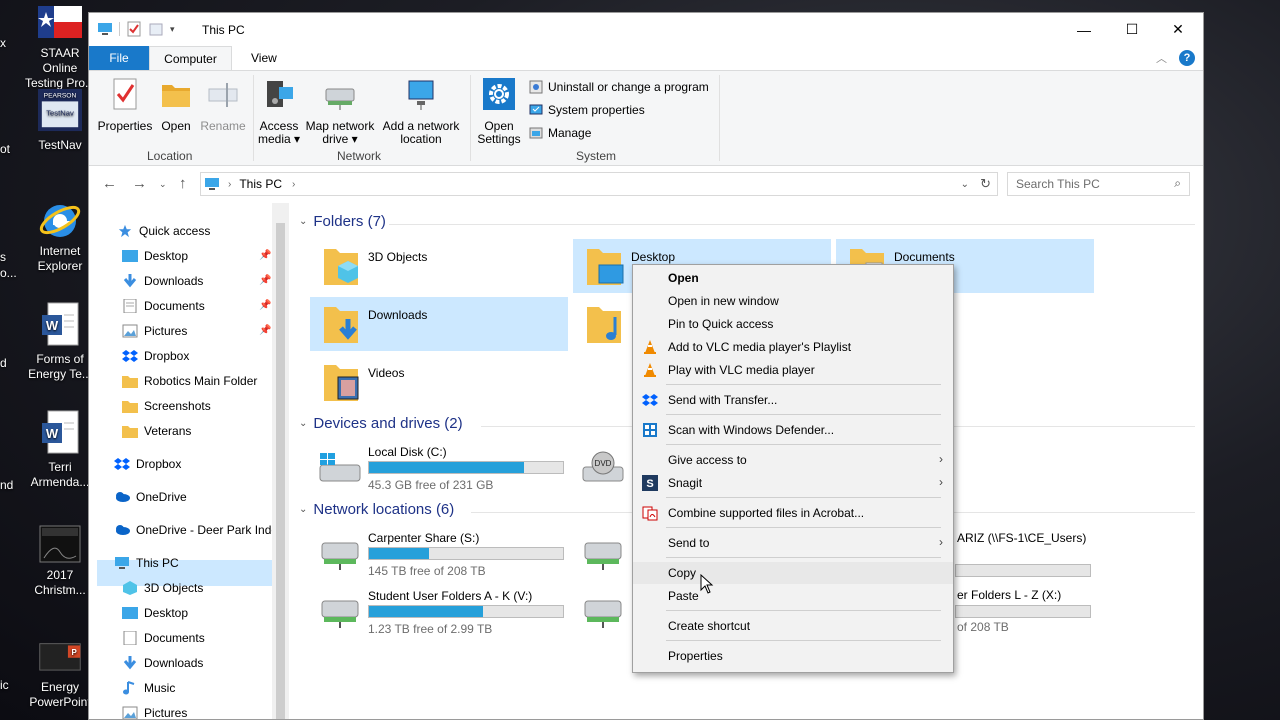 This screenshot has width=1280, height=720. Describe the element at coordinates (1132, 29) in the screenshot. I see `maximize-button: ☐` at that location.